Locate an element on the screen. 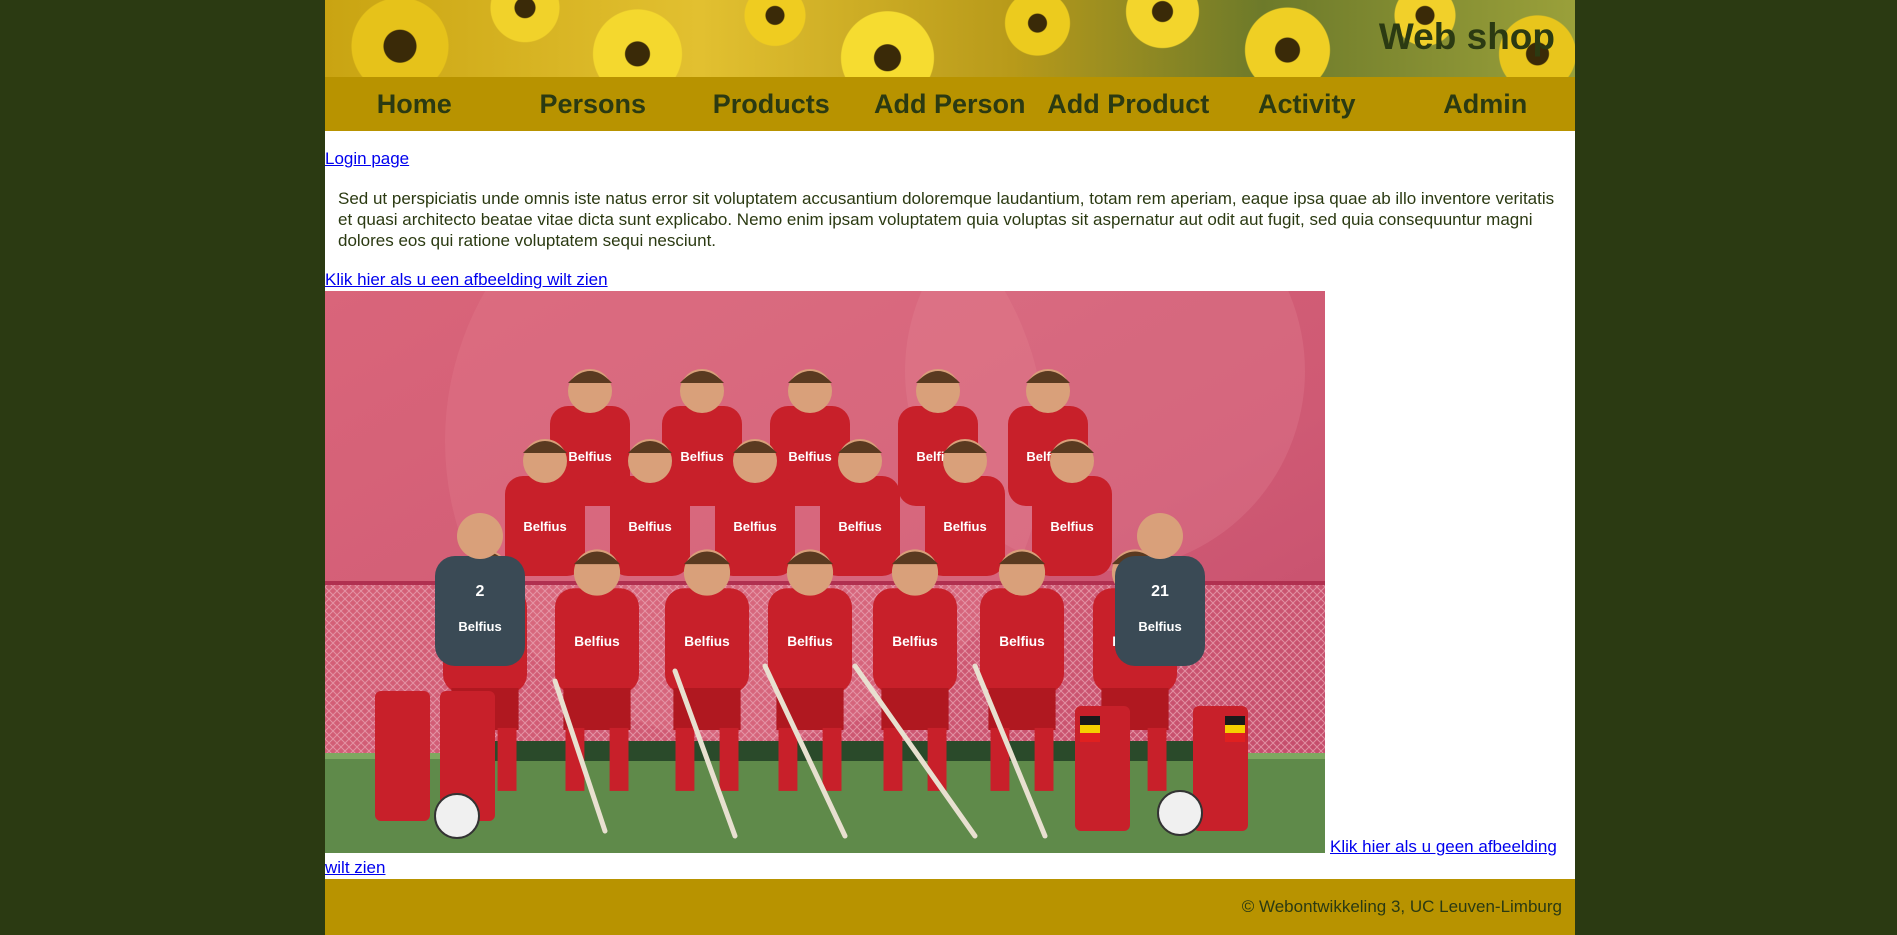  hide-image-link: Klik hier als u geen afbeelding is located at coordinates (1443, 847).